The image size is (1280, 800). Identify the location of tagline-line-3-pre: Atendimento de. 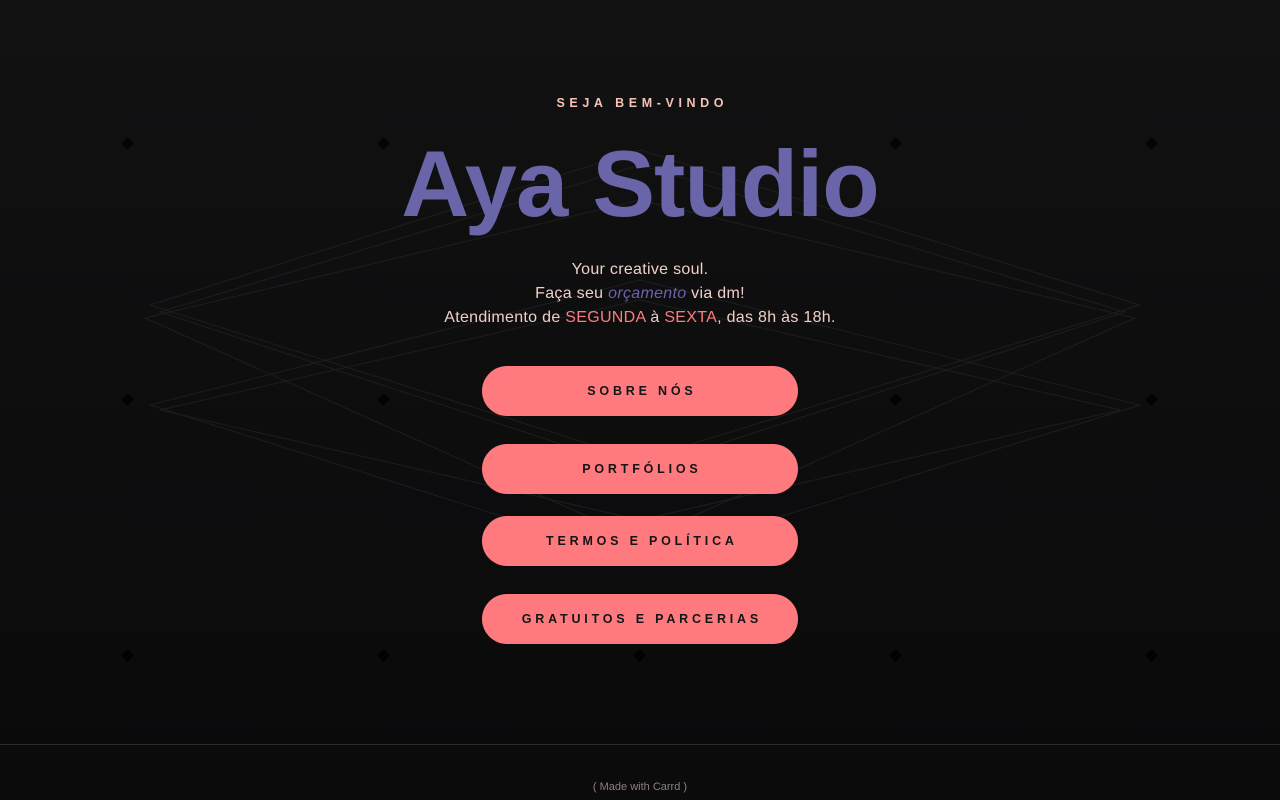
(505, 317).